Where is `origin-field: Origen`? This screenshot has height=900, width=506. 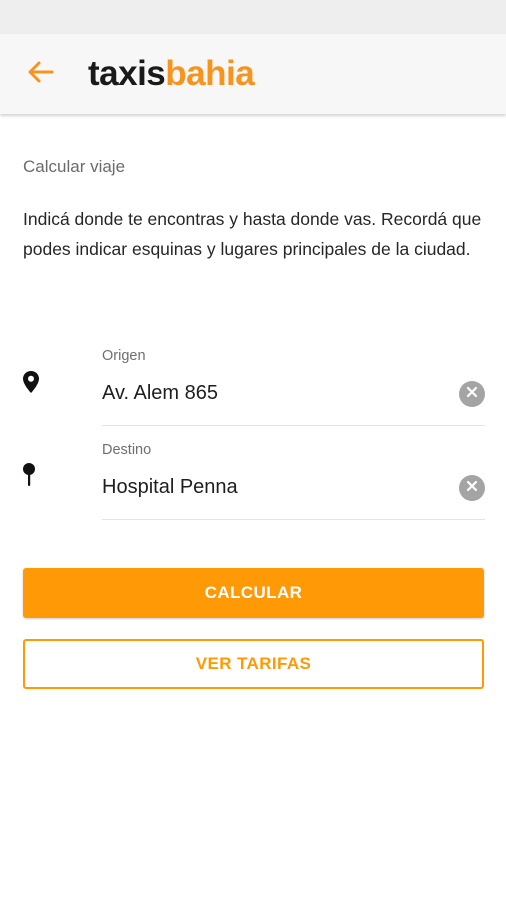 origin-field: Origen is located at coordinates (293, 386).